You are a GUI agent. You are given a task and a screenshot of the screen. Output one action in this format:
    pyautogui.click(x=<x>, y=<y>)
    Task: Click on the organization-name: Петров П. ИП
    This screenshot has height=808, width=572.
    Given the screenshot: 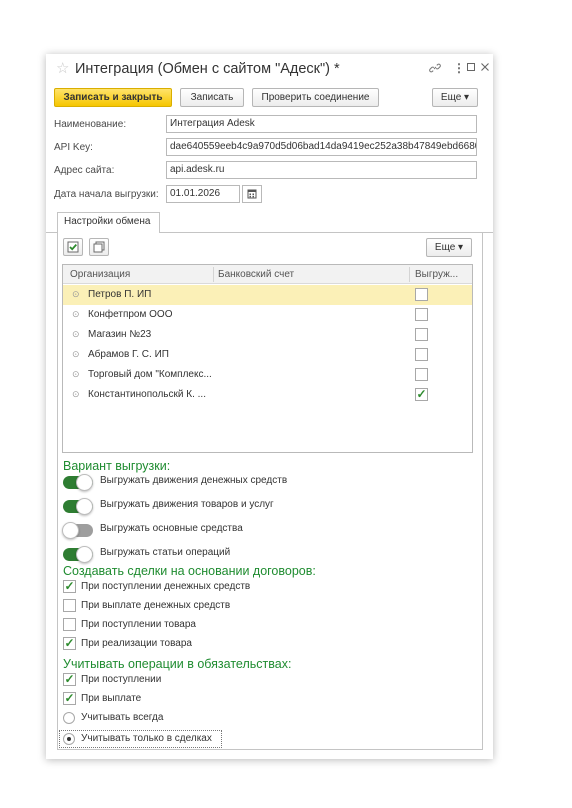 What is the action you would take?
    pyautogui.click(x=120, y=294)
    